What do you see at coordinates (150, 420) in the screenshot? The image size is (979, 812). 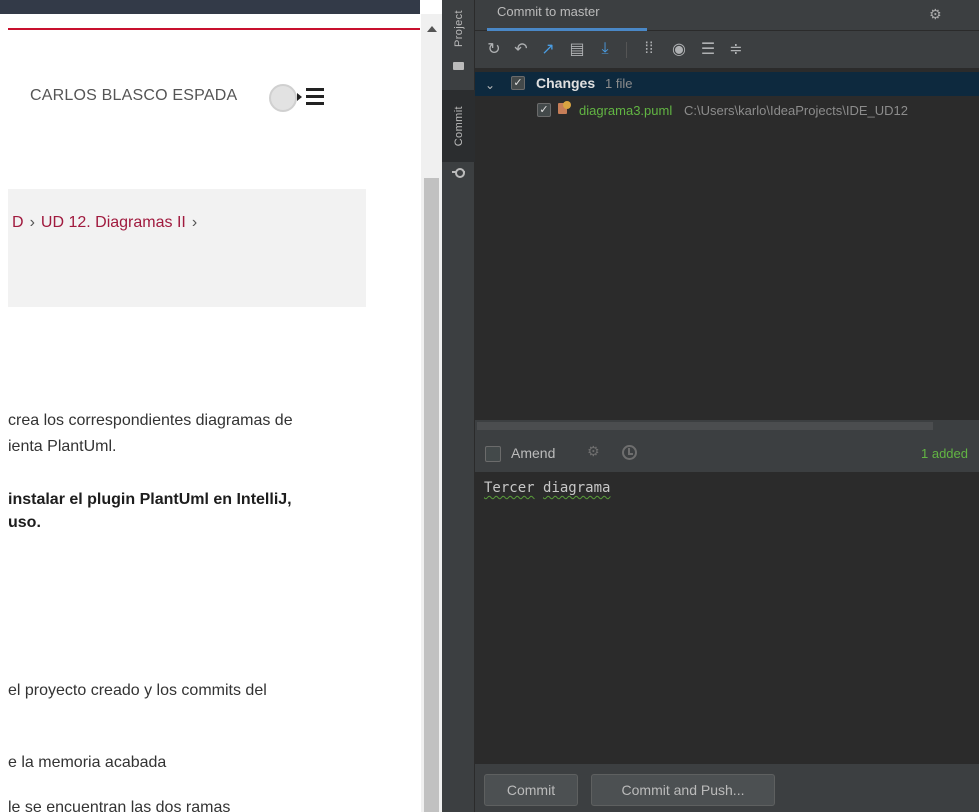 I see `body-text: crea los correspondientes diagramas de` at bounding box center [150, 420].